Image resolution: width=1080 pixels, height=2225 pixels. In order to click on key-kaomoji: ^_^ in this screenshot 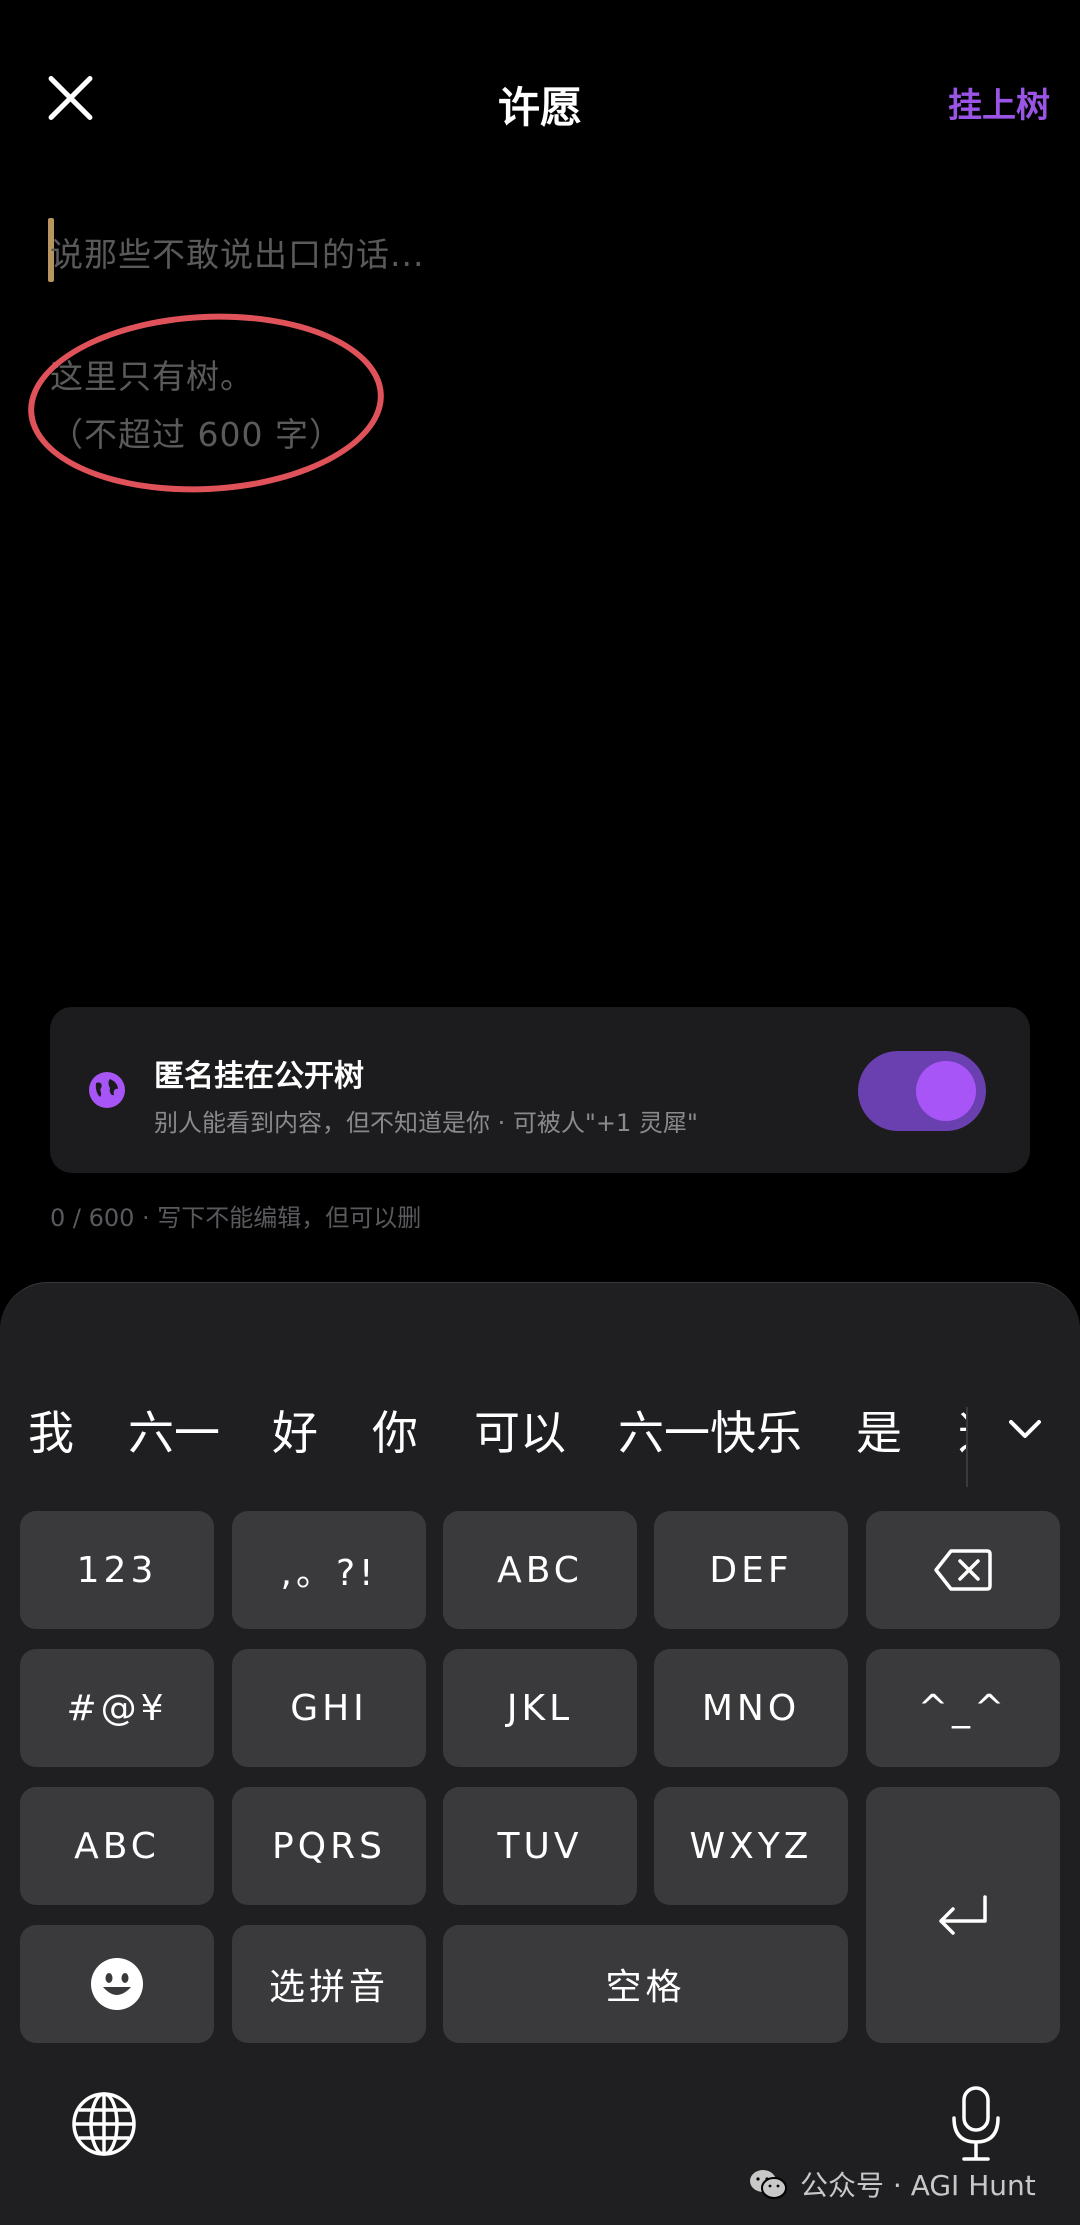, I will do `click(963, 1708)`.